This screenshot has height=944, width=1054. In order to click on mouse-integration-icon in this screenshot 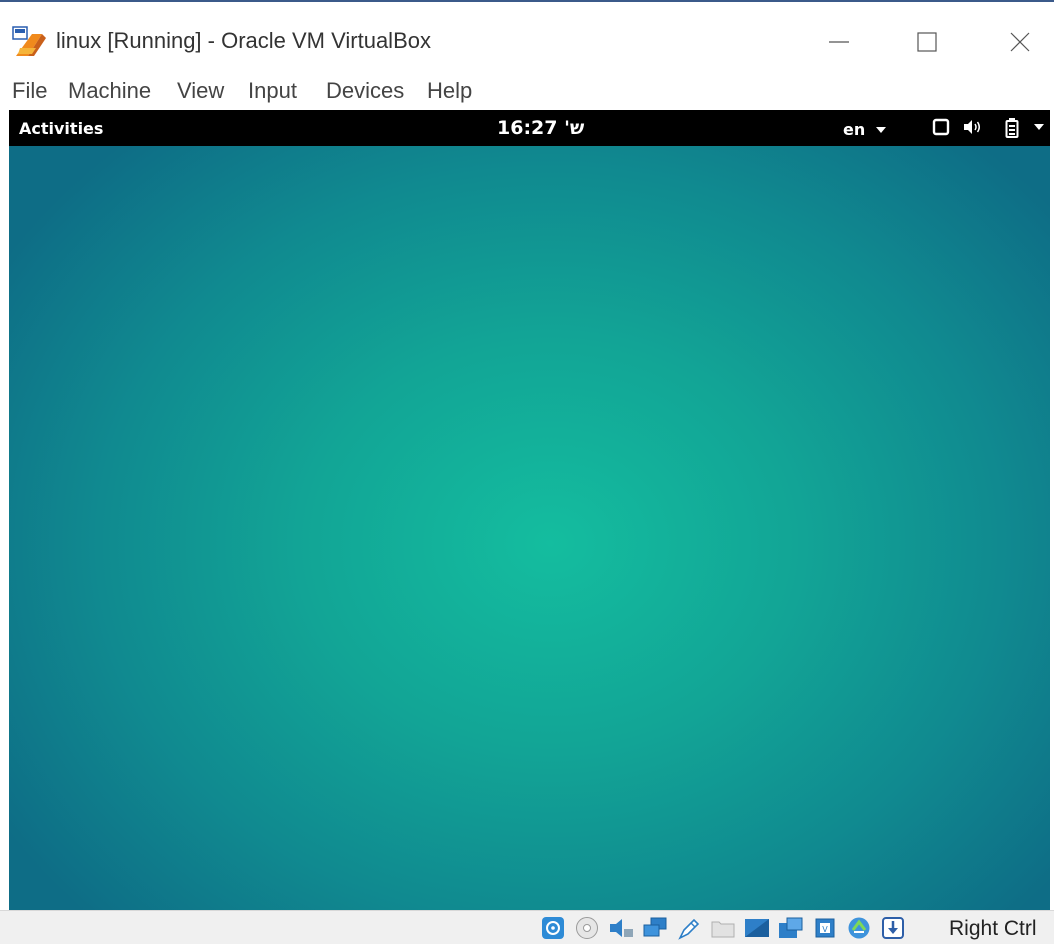, I will do `click(859, 928)`.